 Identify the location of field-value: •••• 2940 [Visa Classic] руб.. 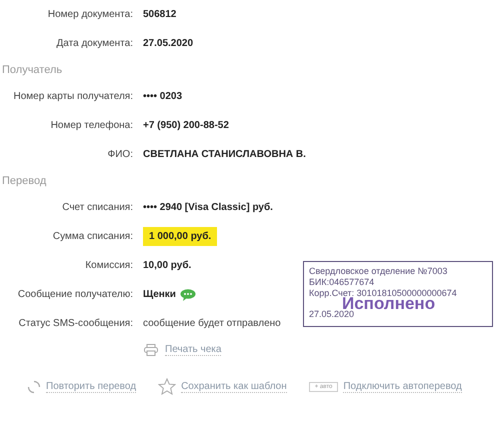
(208, 207).